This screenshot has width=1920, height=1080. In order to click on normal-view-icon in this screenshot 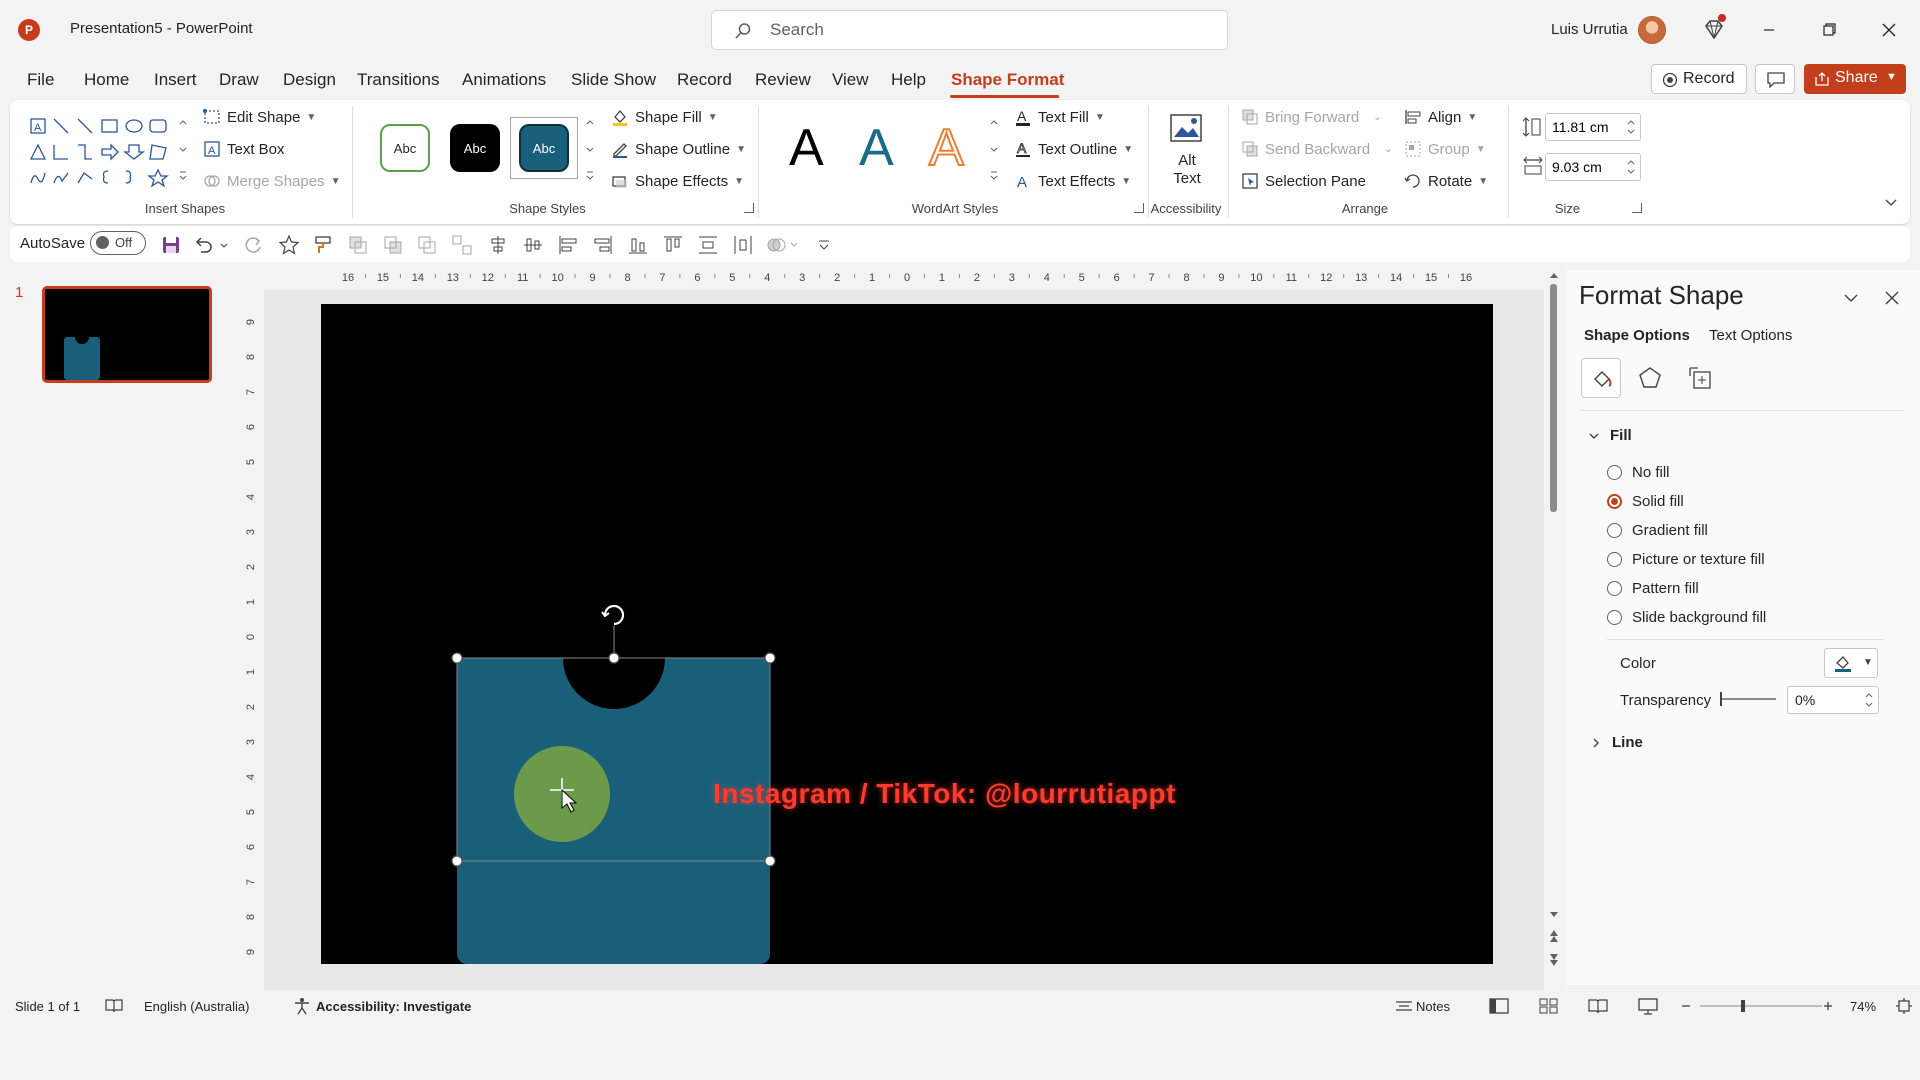, I will do `click(1499, 1006)`.